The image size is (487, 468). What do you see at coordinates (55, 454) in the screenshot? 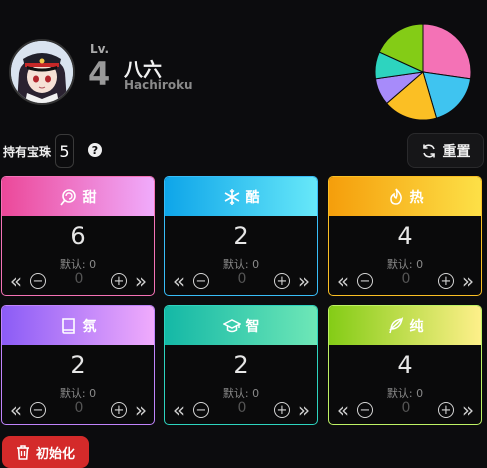
I see `initialize-button-label: 初始化` at bounding box center [55, 454].